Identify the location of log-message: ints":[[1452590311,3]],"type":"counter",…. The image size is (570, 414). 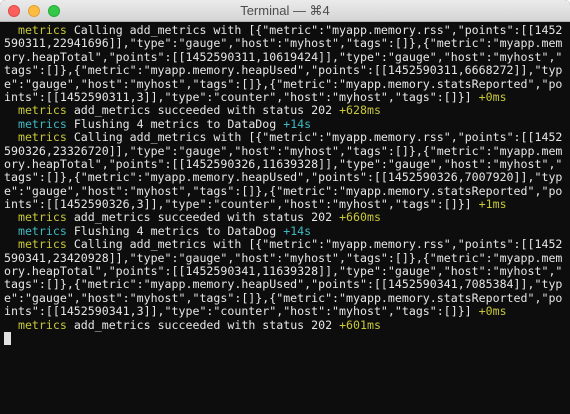
(241, 96).